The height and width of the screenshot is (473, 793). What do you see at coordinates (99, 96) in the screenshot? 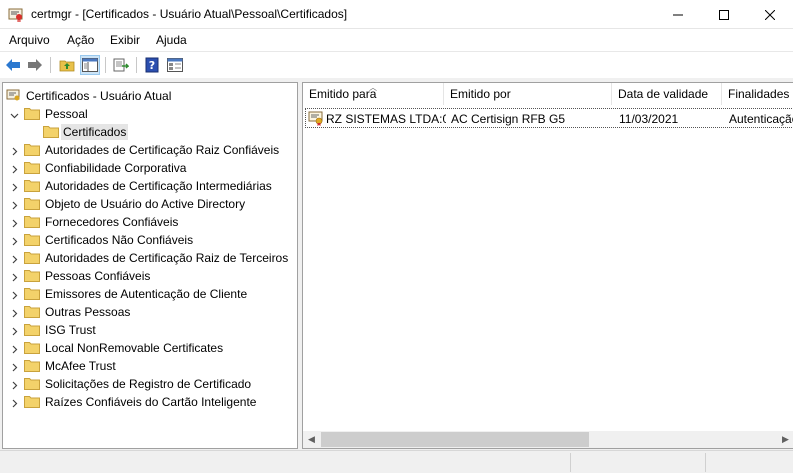
I see `tree-root-label: Certificados - Usuário Atual` at bounding box center [99, 96].